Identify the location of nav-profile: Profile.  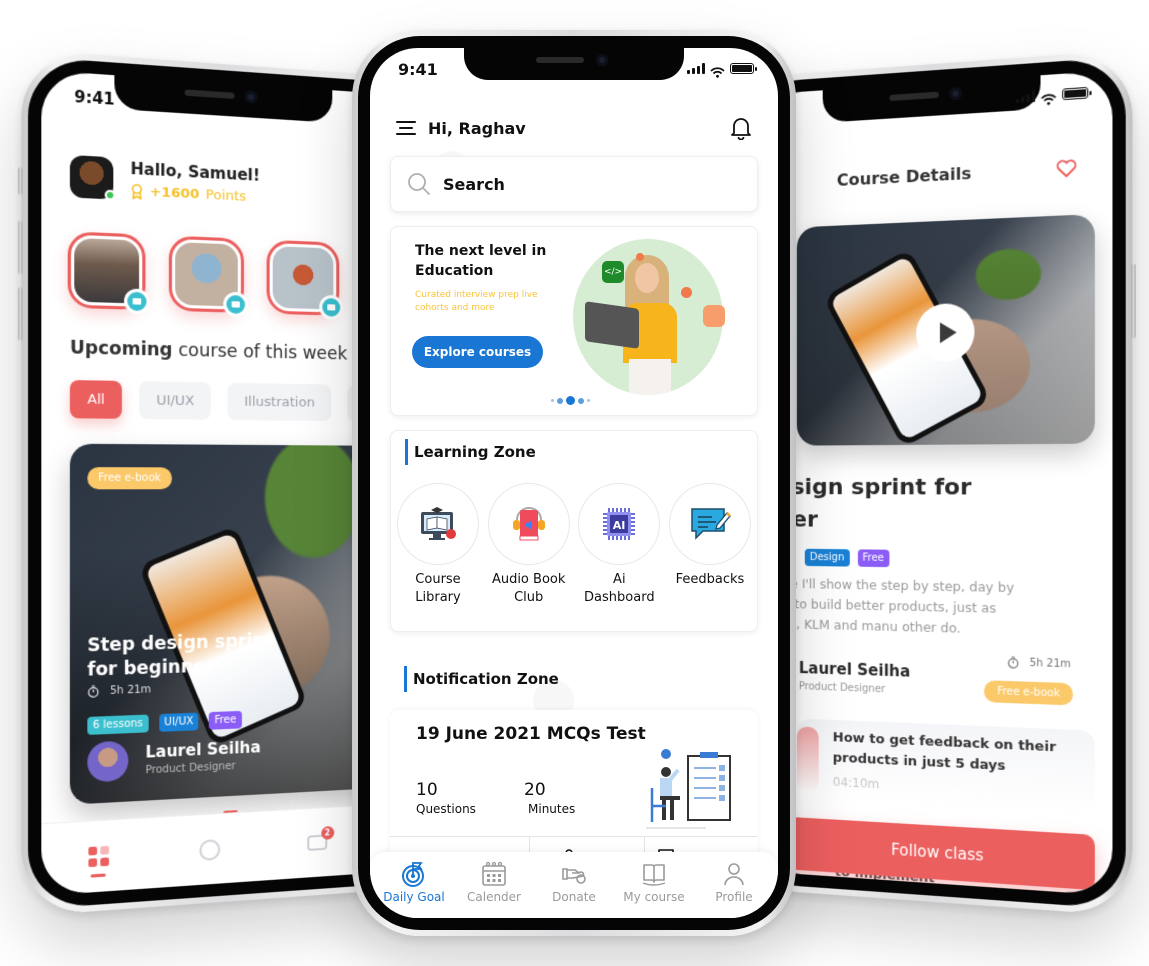
(734, 882).